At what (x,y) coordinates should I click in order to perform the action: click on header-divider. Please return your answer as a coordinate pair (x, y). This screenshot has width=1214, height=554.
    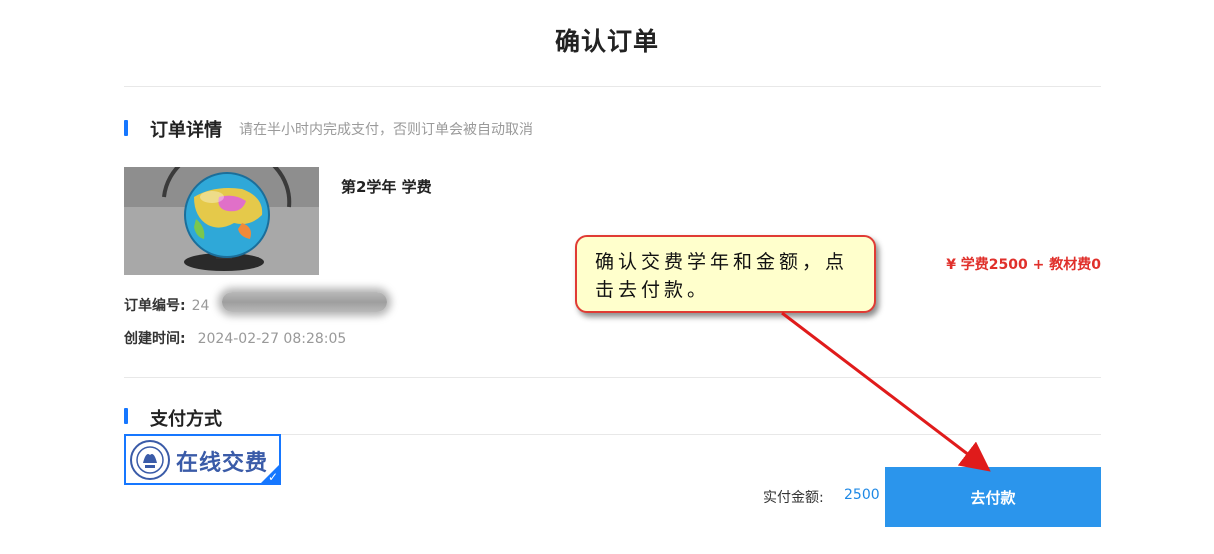
    Looking at the image, I should click on (612, 86).